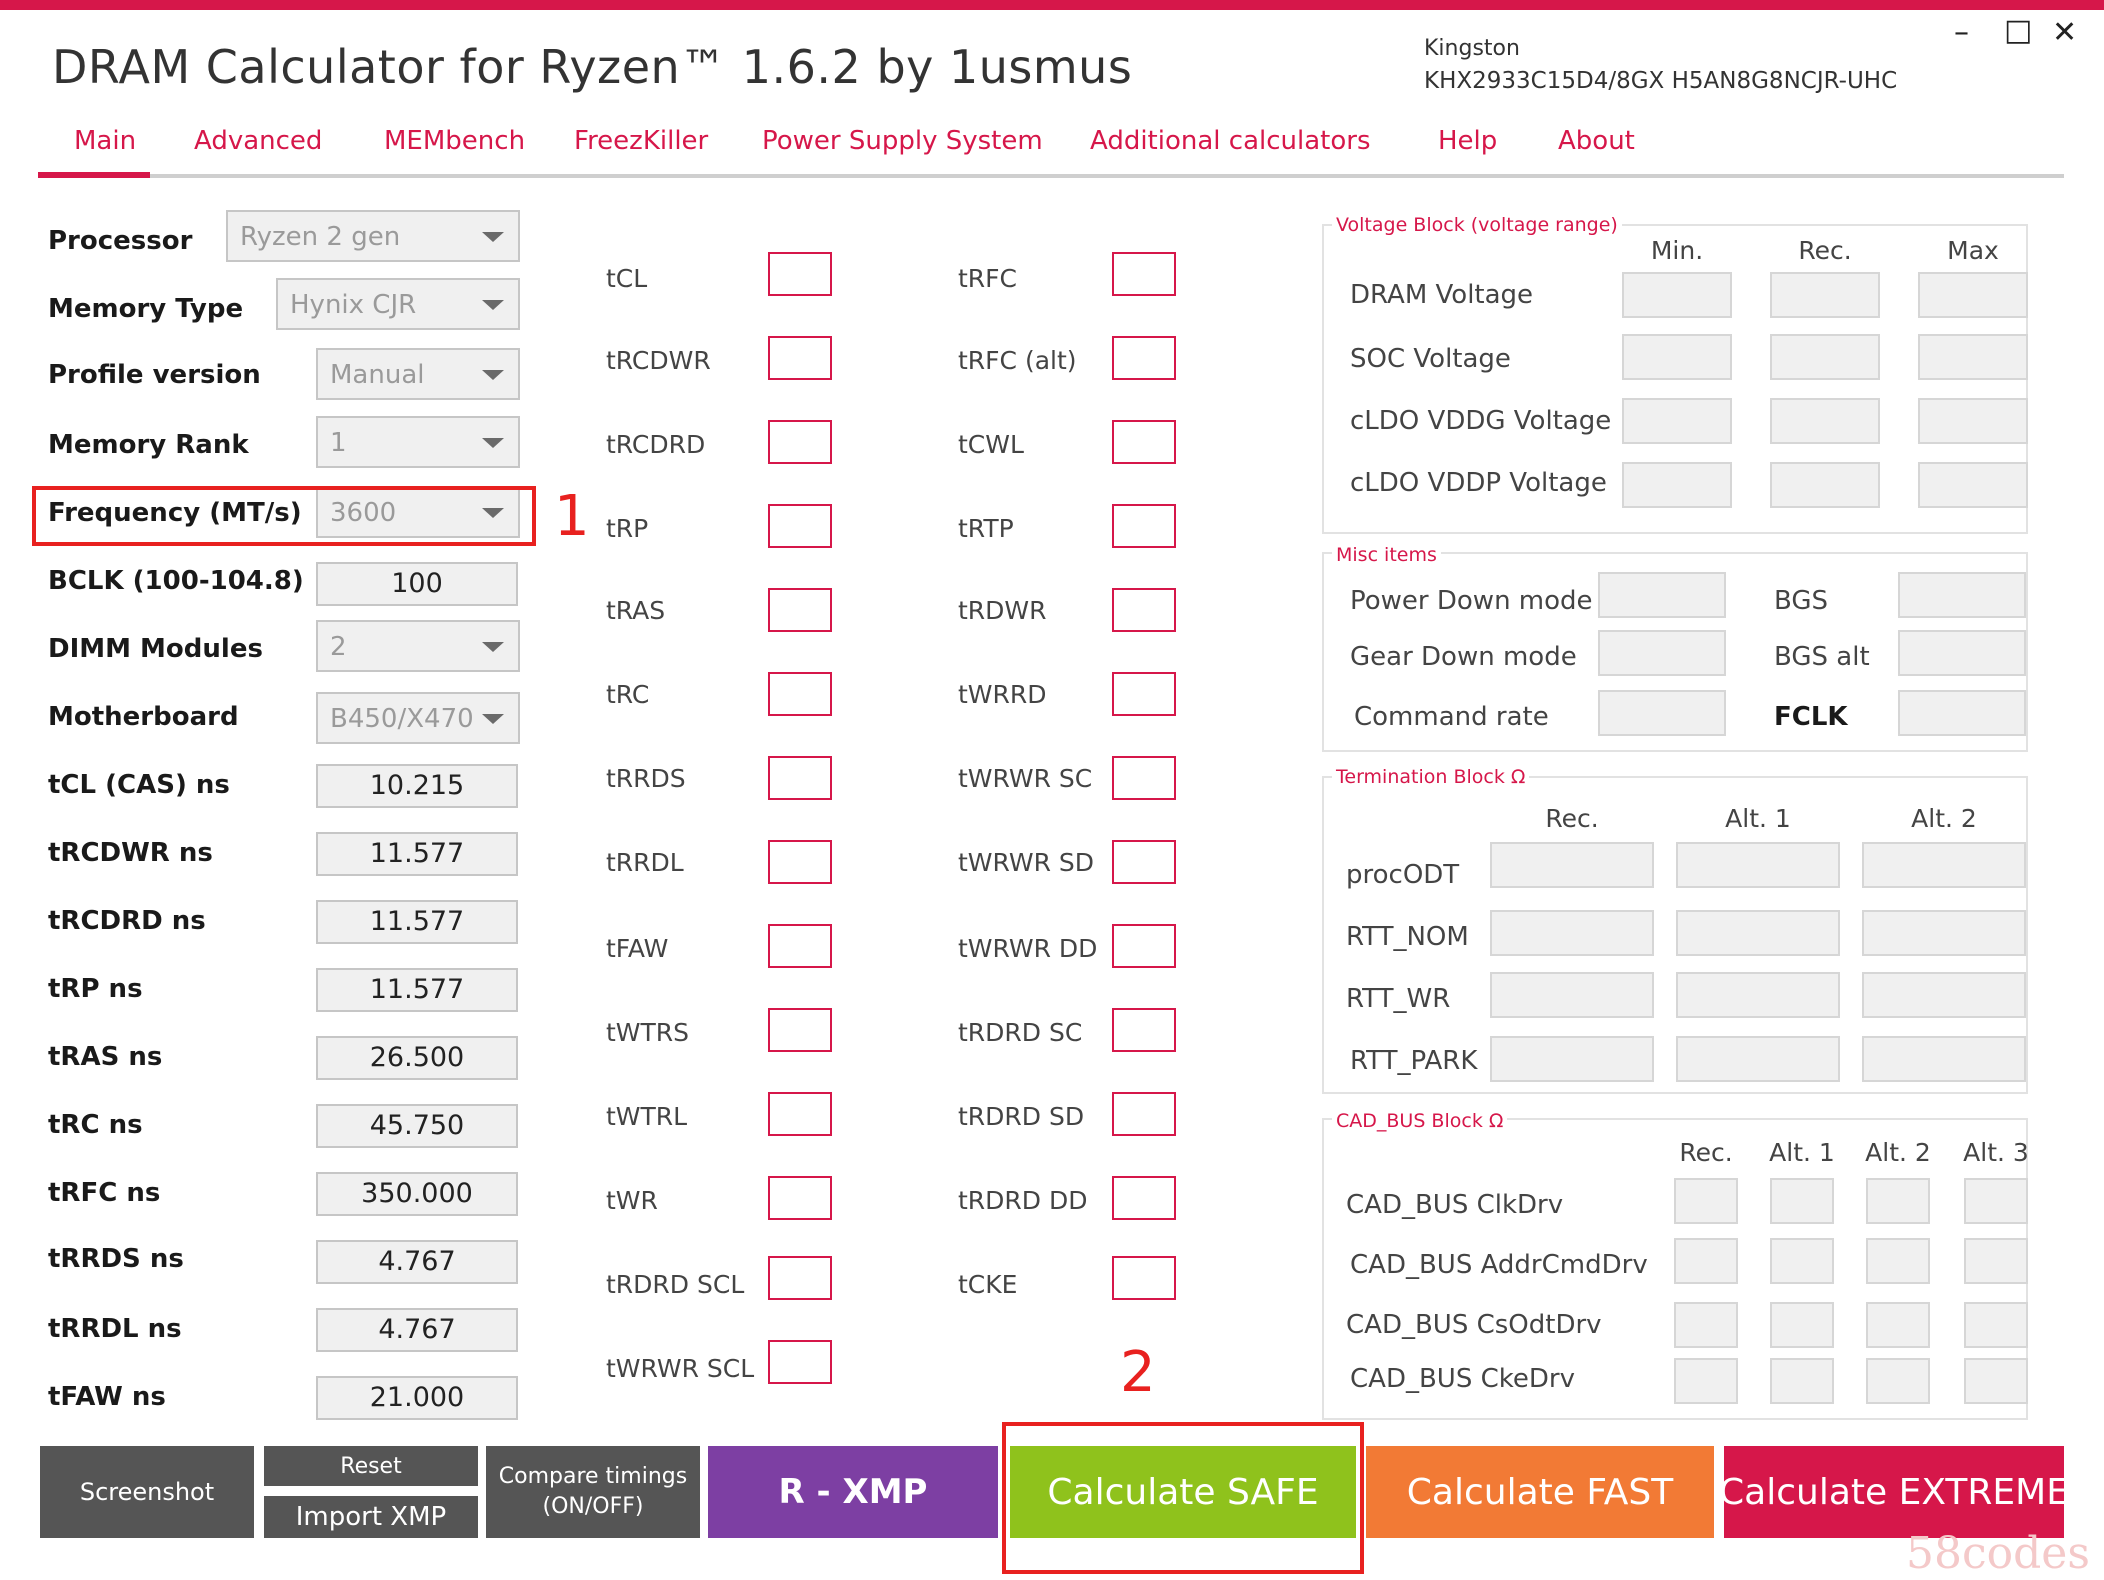 Image resolution: width=2104 pixels, height=1580 pixels. I want to click on ns-field-trrdl: 4.767, so click(417, 1330).